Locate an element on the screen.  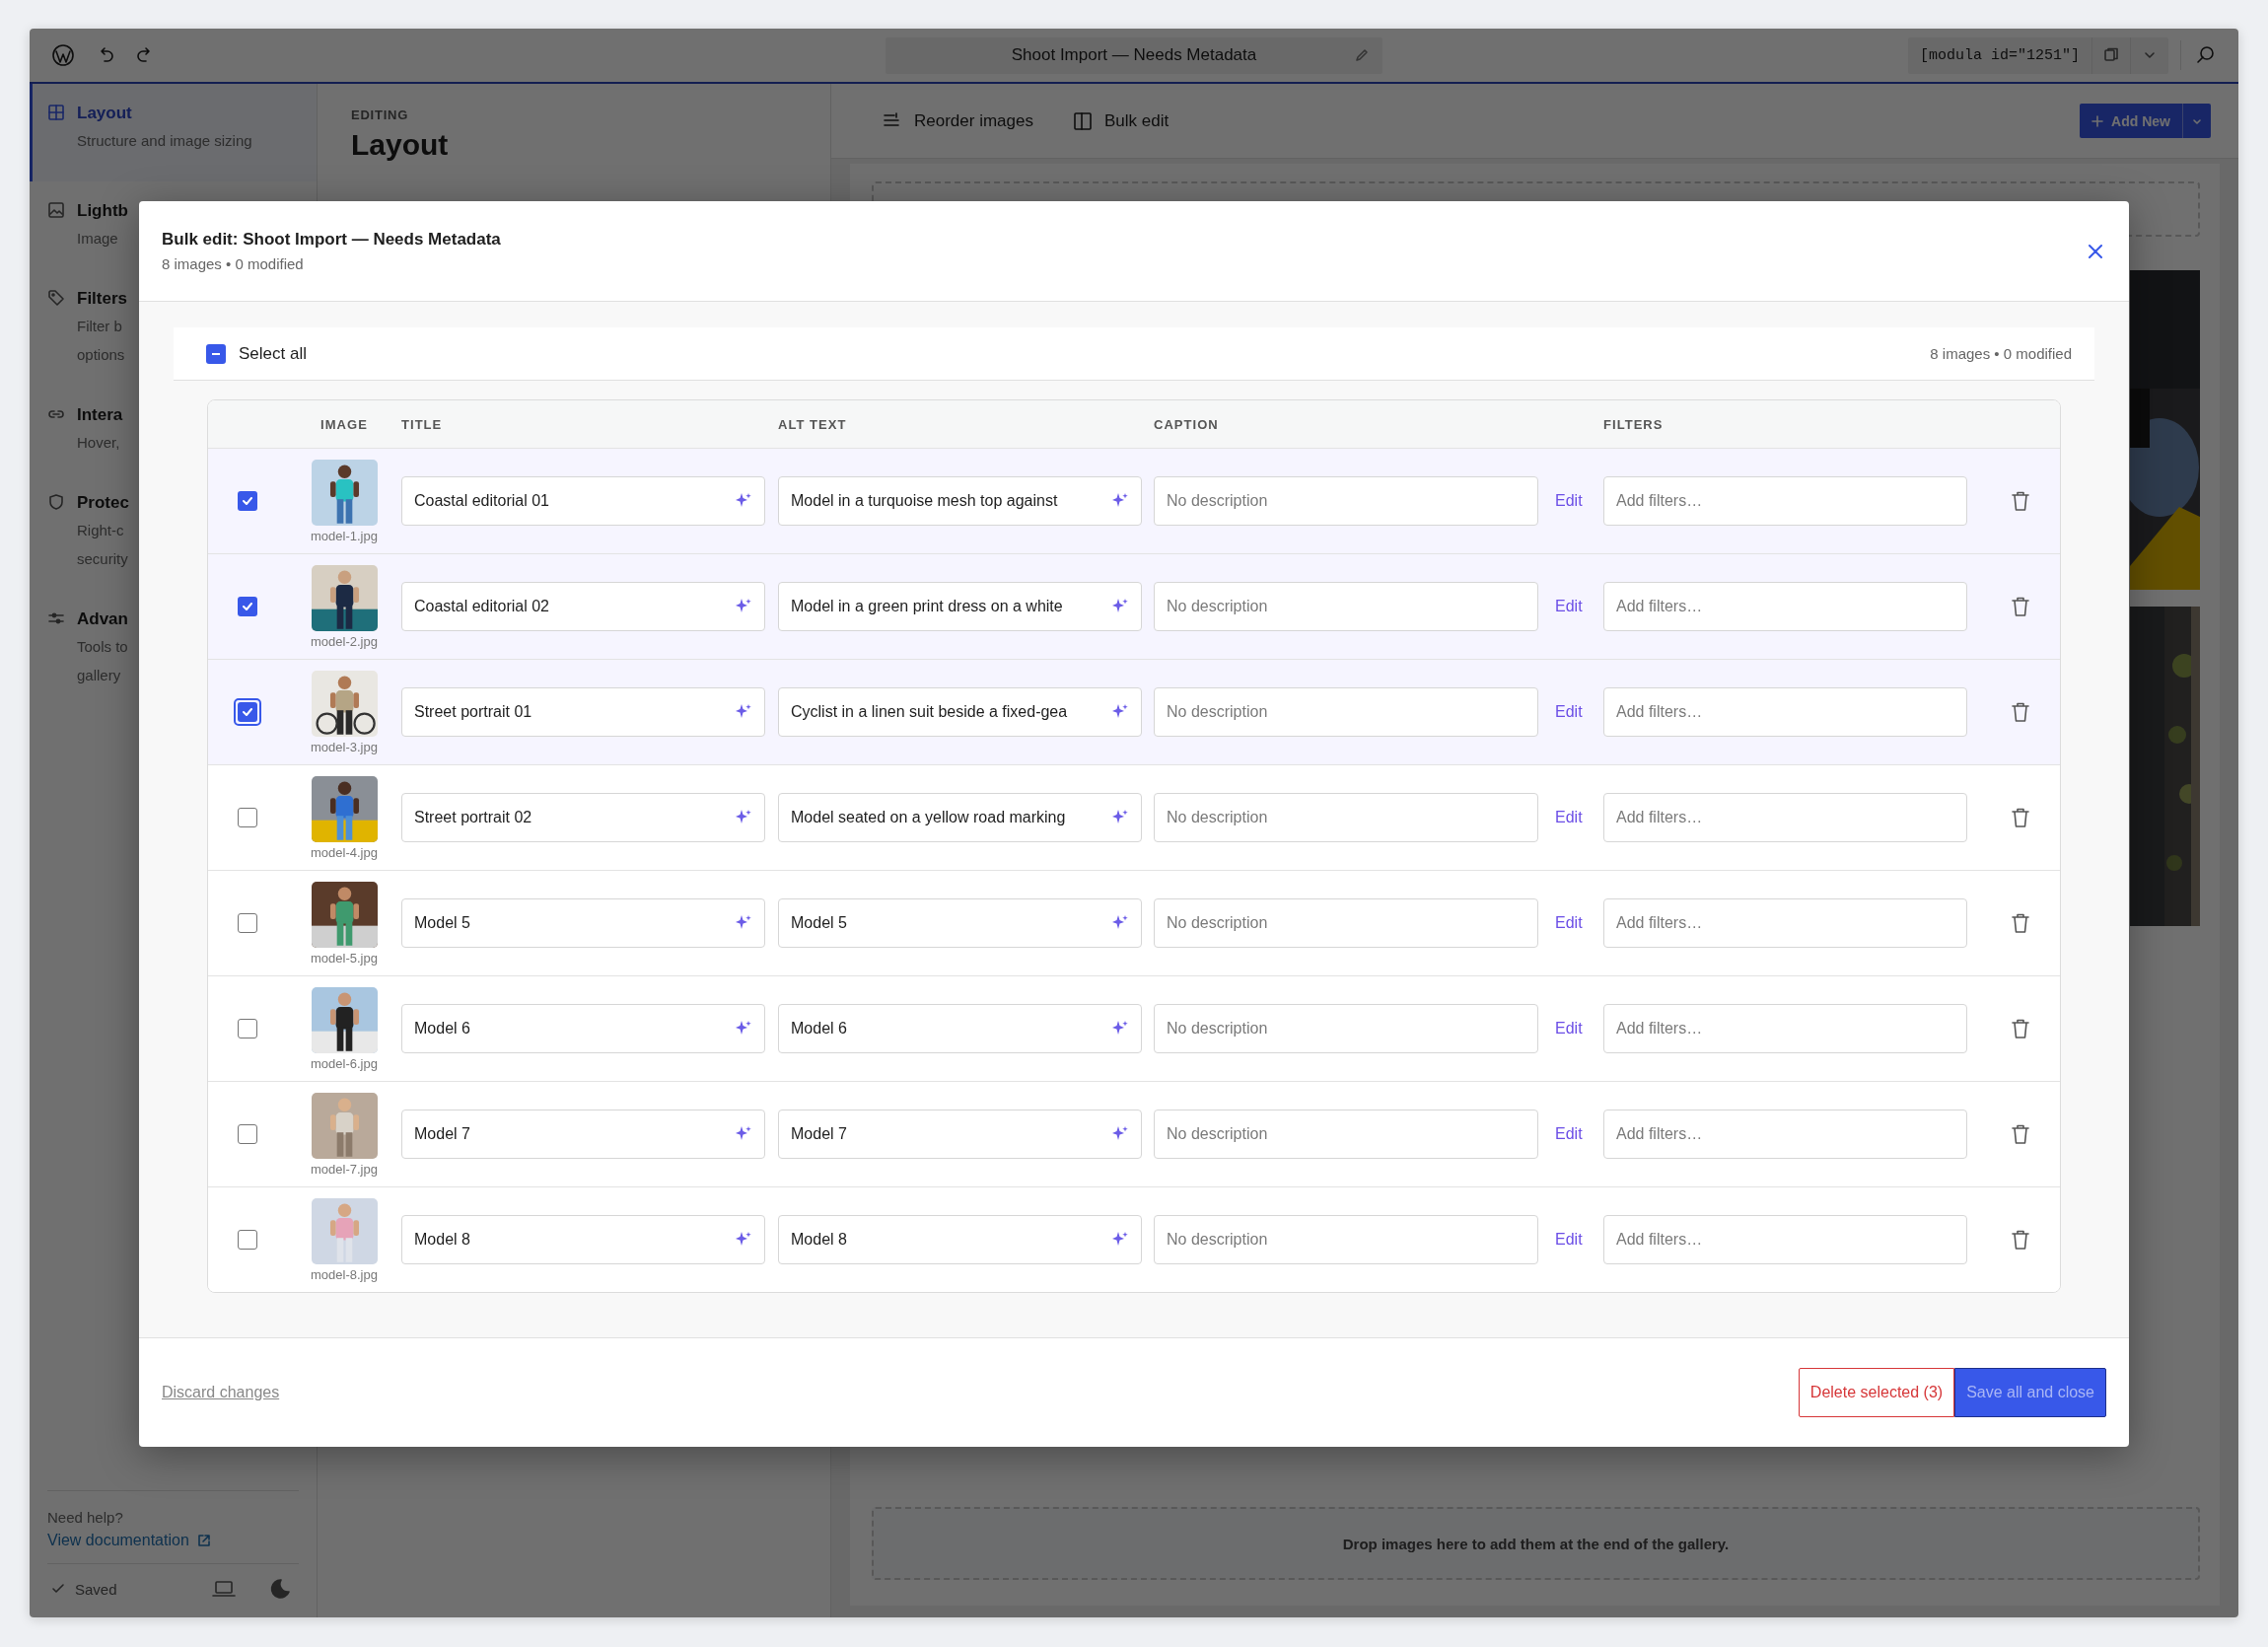
sidebar-item-description: Image is located at coordinates (98, 239).